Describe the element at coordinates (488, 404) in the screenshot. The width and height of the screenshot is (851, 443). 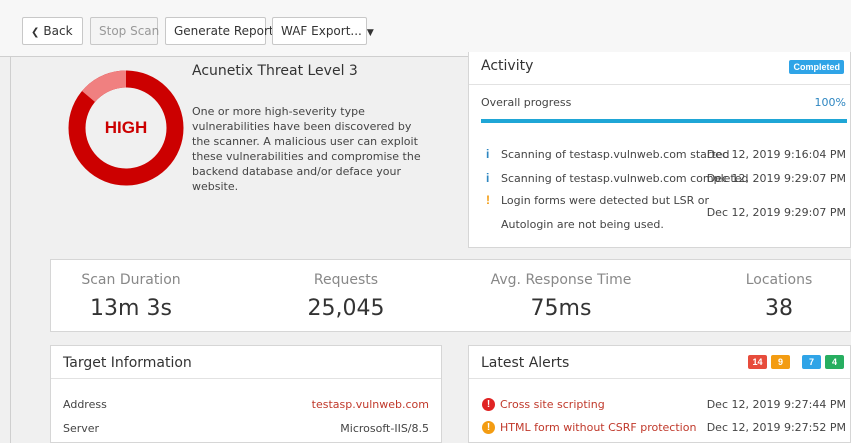
I see `high-severity-icon: !` at that location.